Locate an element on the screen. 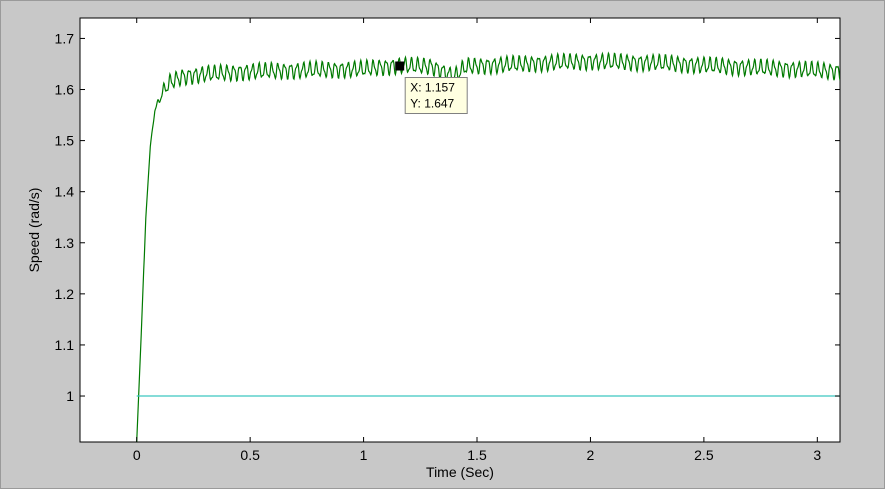 Image resolution: width=885 pixels, height=490 pixels. y-tick-label: 1.7 is located at coordinates (65, 38).